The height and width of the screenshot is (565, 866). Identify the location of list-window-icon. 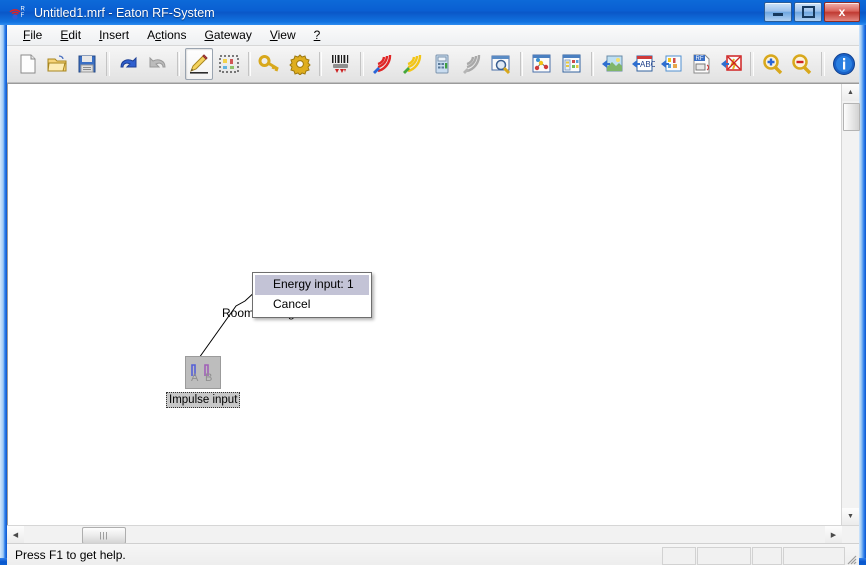
(572, 64).